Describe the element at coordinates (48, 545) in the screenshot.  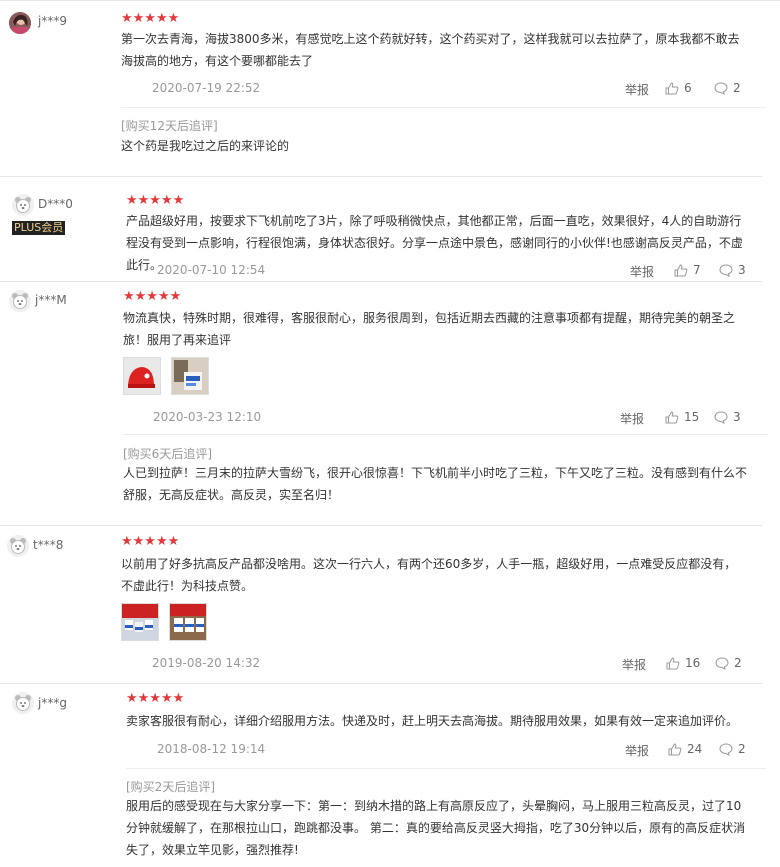
I see `username: t***8` at that location.